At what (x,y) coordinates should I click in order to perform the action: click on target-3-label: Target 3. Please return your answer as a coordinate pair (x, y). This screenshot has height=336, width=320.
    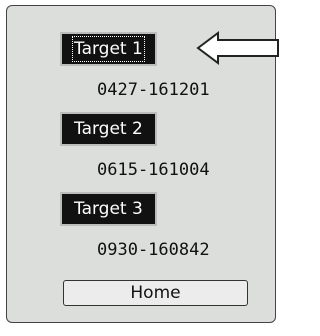
    Looking at the image, I should click on (108, 209).